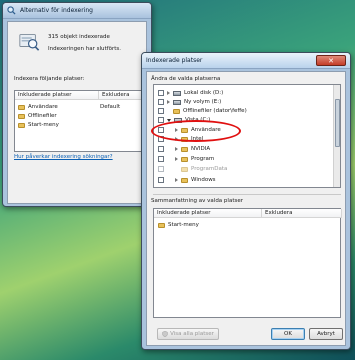 Image resolution: width=355 pixels, height=360 pixels. Describe the element at coordinates (337, 123) in the screenshot. I see `scrollbar-thumb` at that location.